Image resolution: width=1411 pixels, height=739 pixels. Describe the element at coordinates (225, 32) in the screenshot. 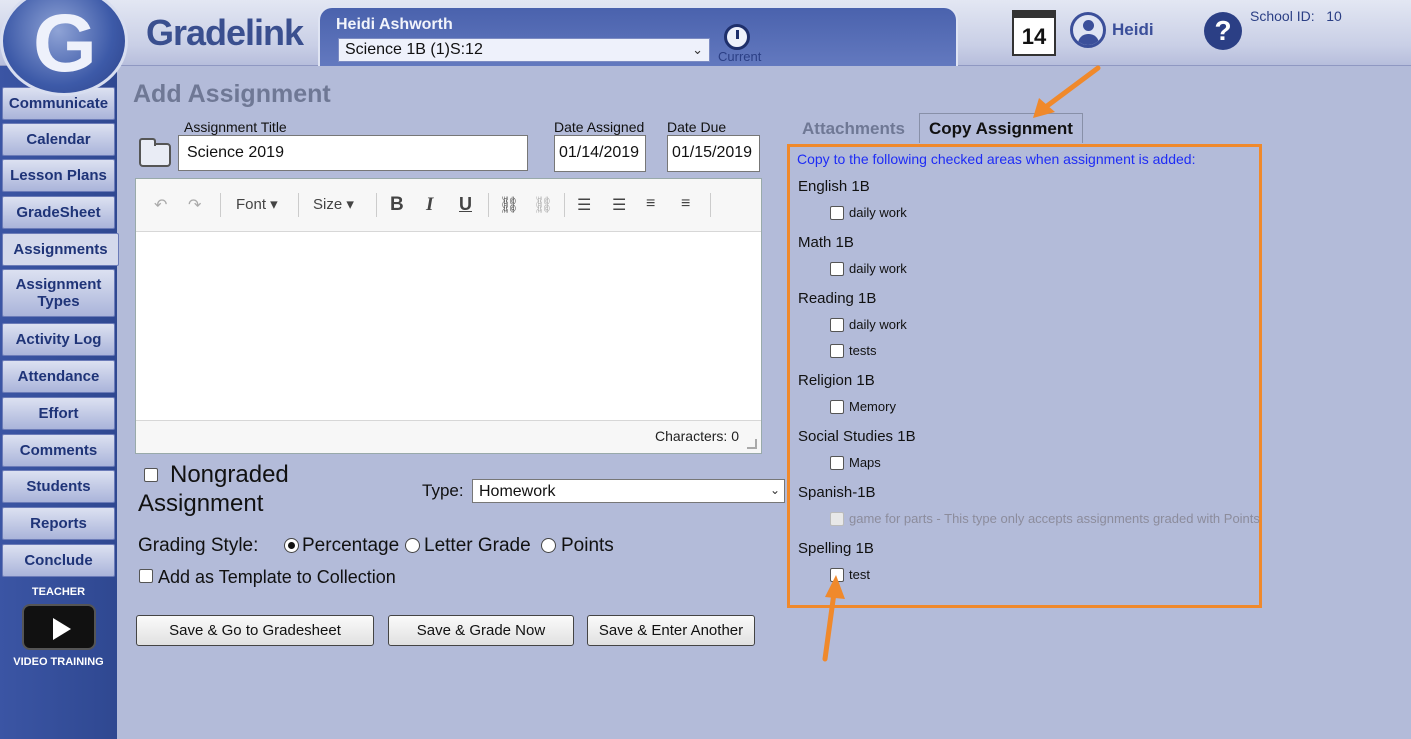

I see `brand-name: Gradelink` at that location.